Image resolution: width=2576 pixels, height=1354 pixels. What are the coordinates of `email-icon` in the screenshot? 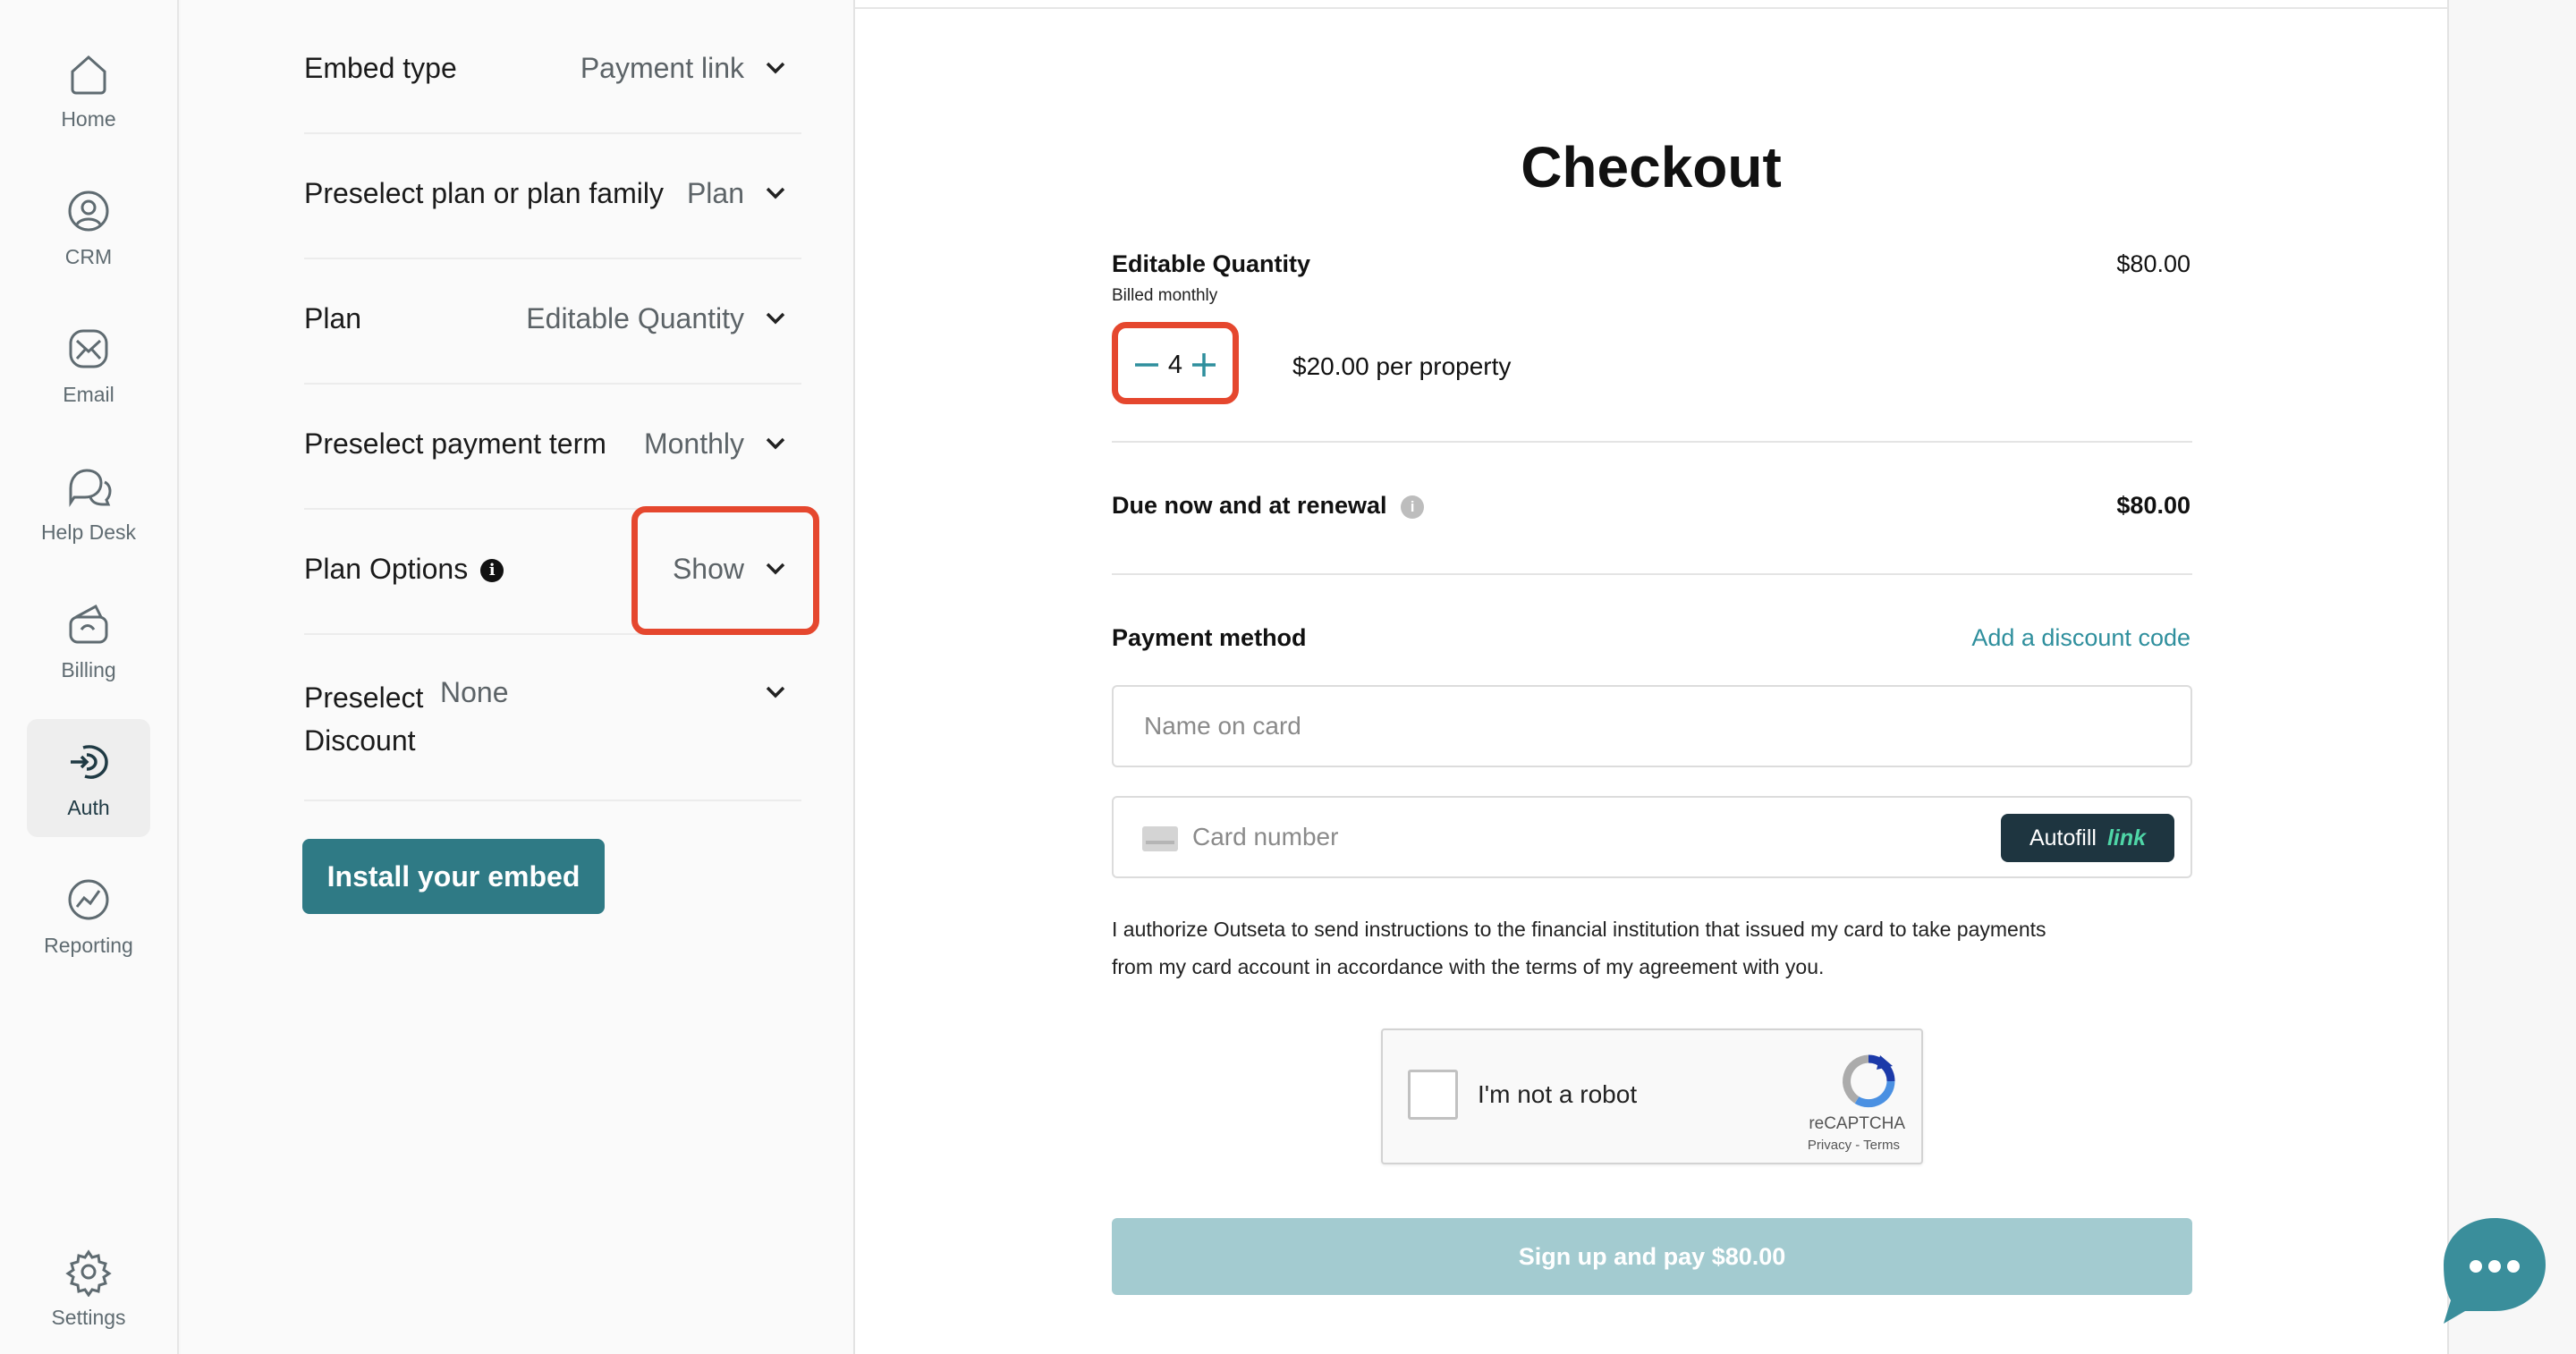 It's located at (89, 349).